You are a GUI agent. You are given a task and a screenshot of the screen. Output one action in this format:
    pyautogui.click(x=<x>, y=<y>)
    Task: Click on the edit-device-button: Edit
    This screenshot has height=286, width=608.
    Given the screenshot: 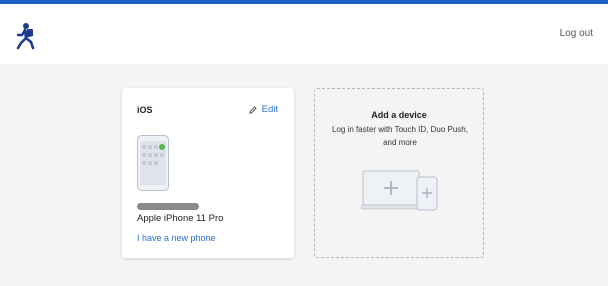 What is the action you would take?
    pyautogui.click(x=263, y=109)
    